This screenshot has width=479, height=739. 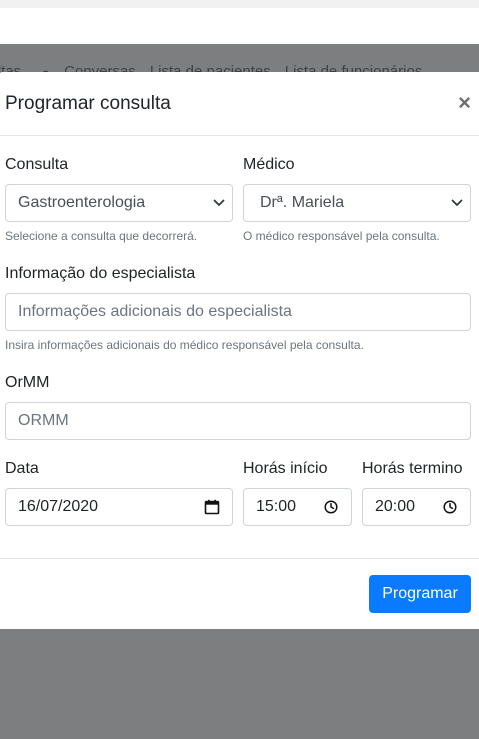 I want to click on close-icon: ×, so click(x=464, y=103).